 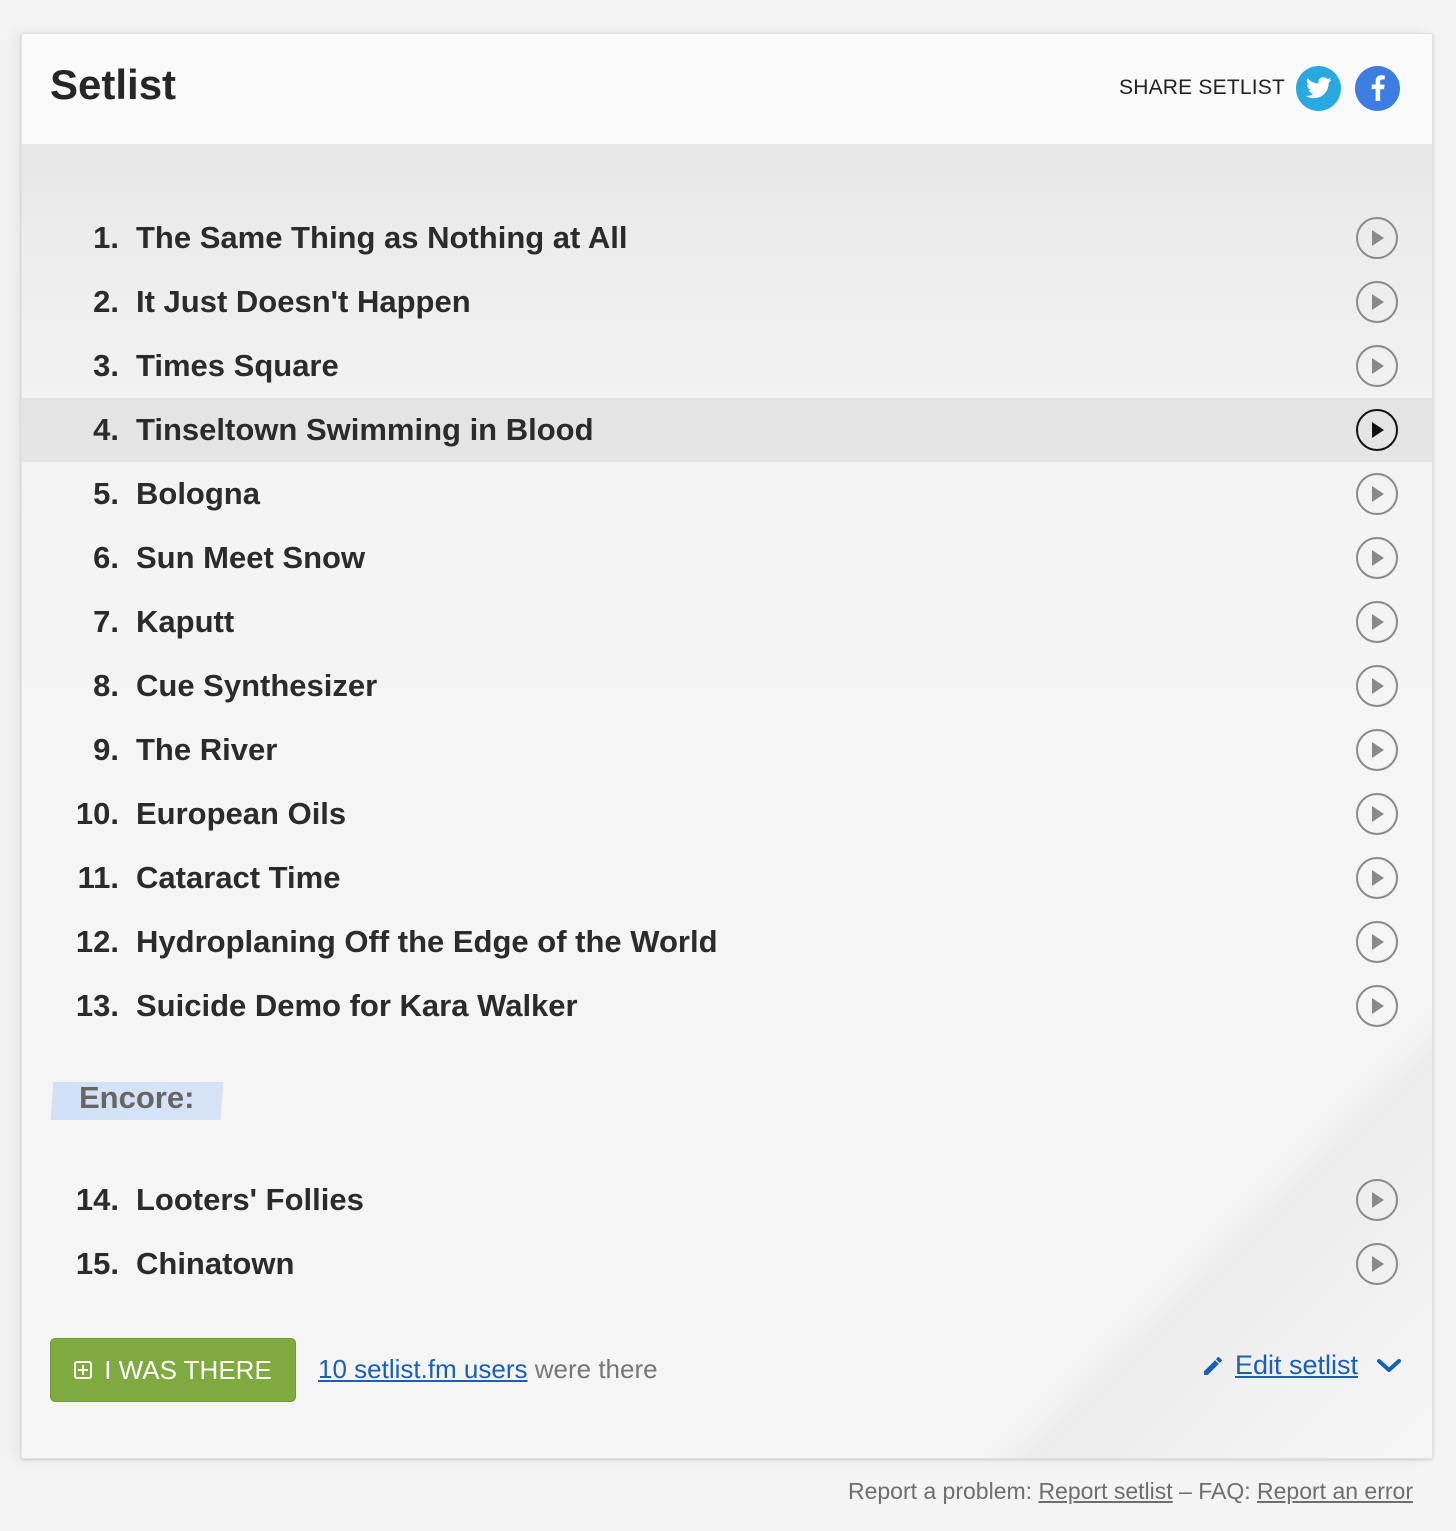 What do you see at coordinates (1202, 87) in the screenshot?
I see `share-label: SHARE SETLIST` at bounding box center [1202, 87].